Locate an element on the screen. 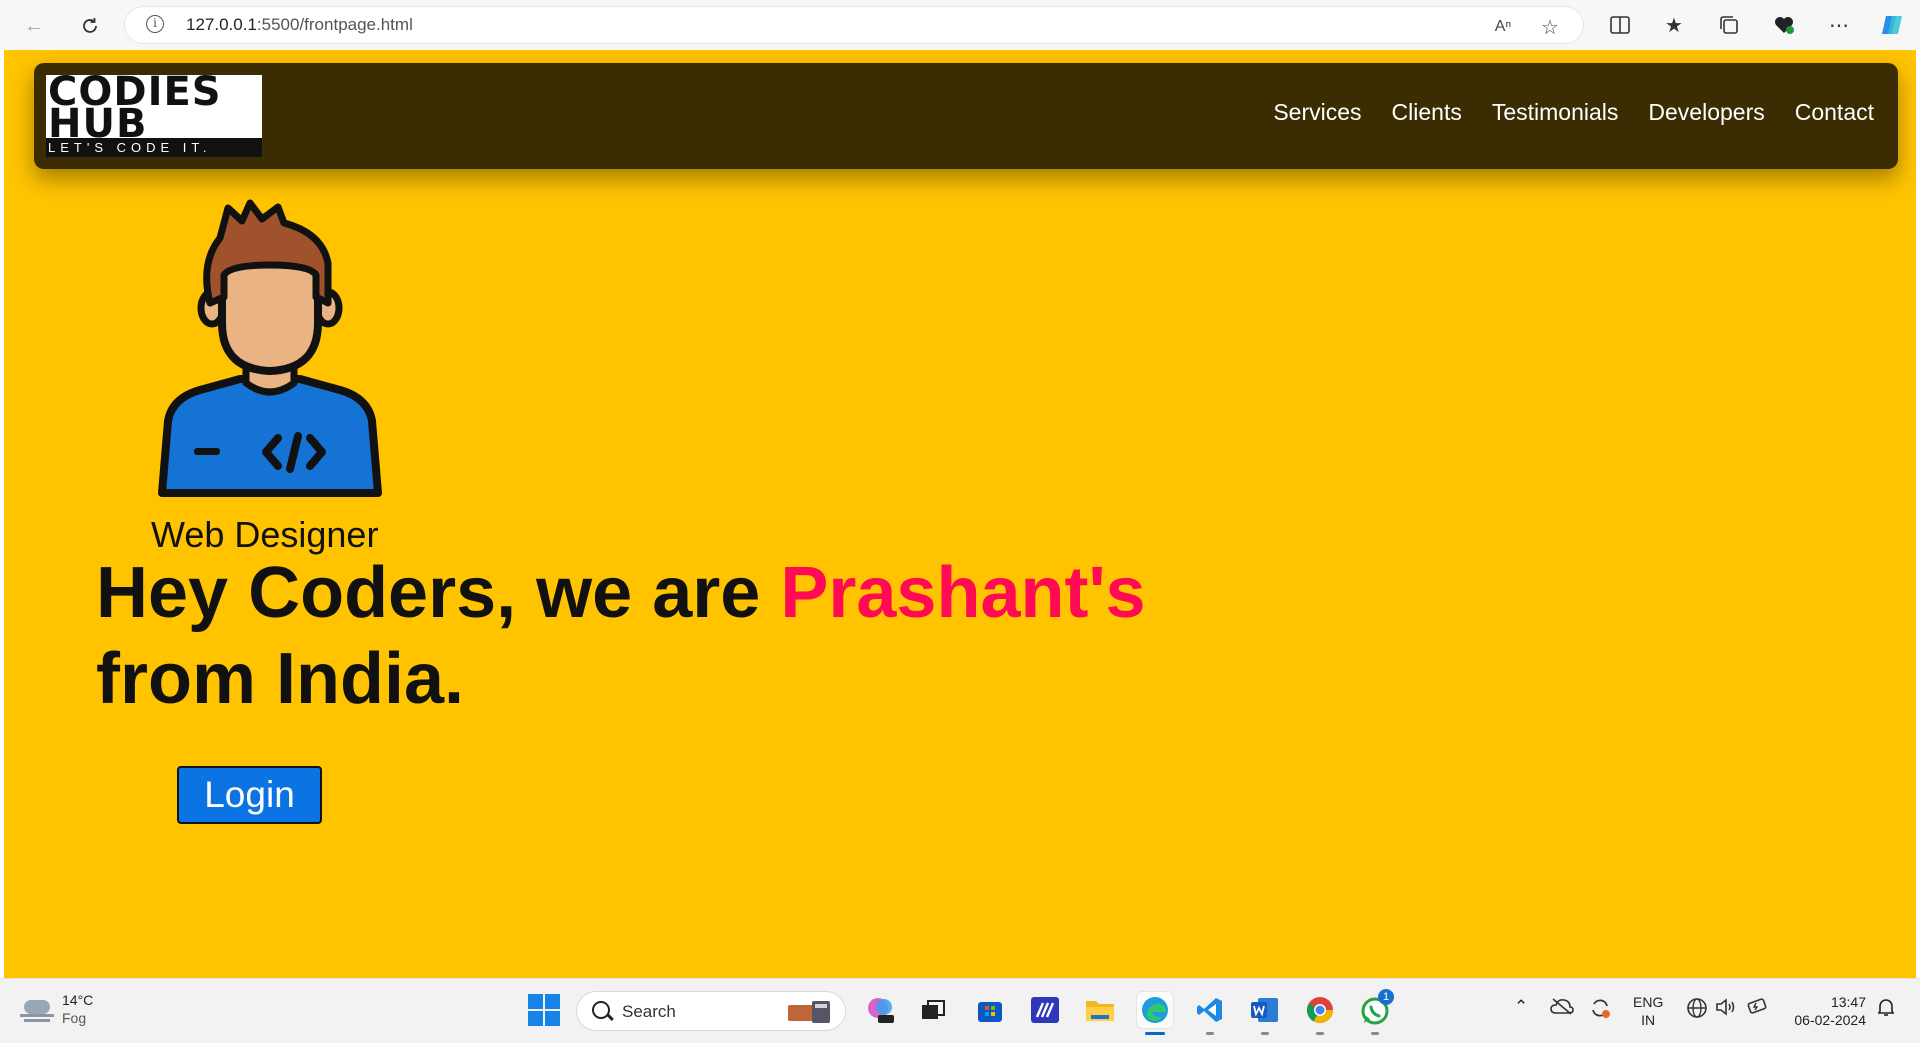 This screenshot has width=1920, height=1043. show-hidden-icons-icon: ⌃ is located at coordinates (1521, 1007).